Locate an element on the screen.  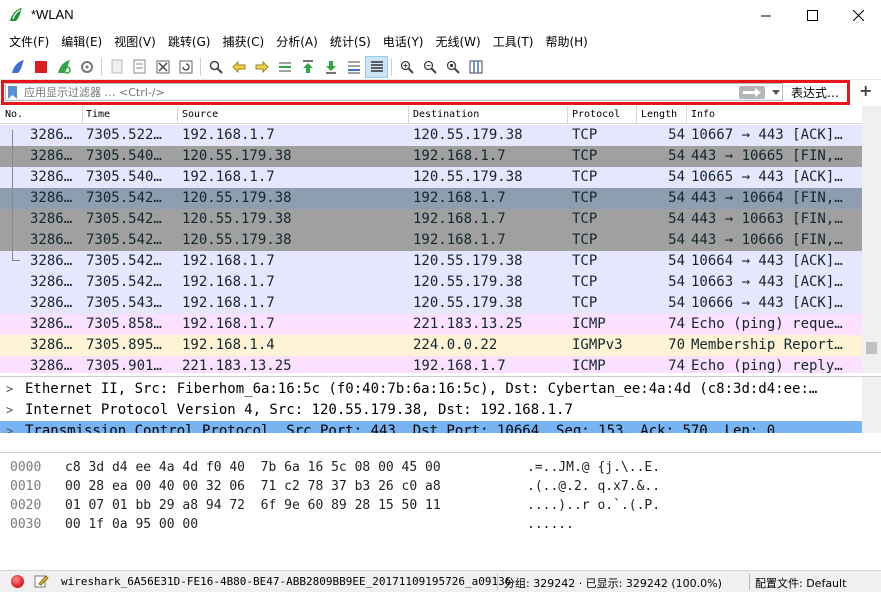
column-header-destination: Destination is located at coordinates (446, 114).